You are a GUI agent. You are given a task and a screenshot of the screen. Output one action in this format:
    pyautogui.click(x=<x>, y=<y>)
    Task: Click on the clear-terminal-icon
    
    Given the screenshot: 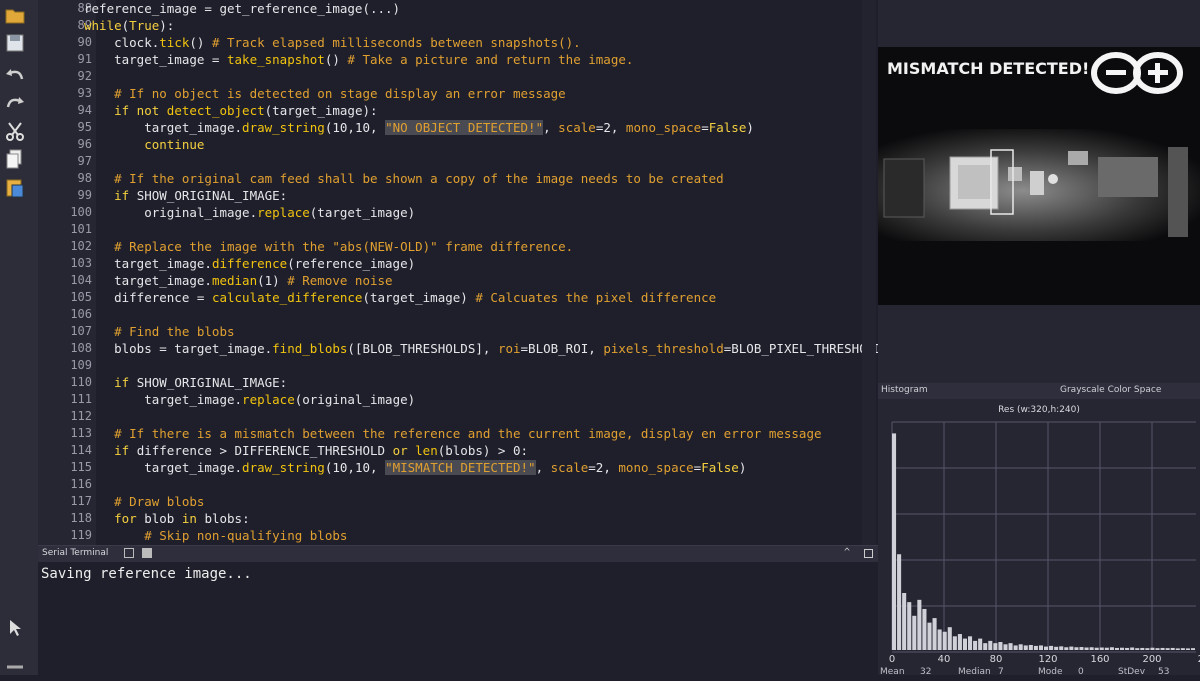 What is the action you would take?
    pyautogui.click(x=129, y=553)
    